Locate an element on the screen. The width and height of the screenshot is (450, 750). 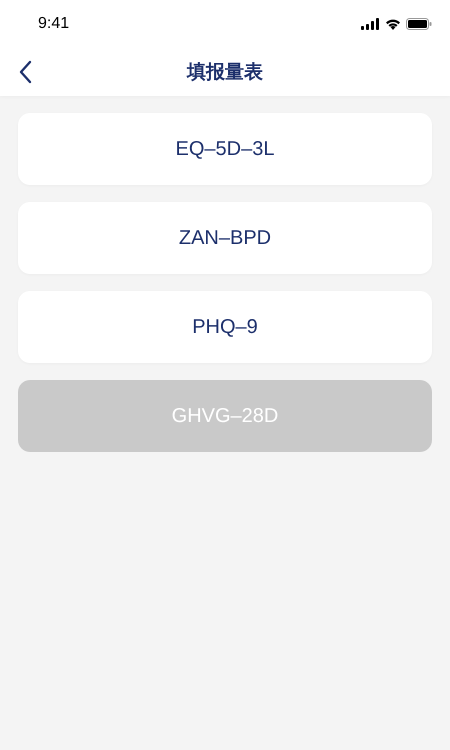
scale-button: ZAN–BPD is located at coordinates (225, 238).